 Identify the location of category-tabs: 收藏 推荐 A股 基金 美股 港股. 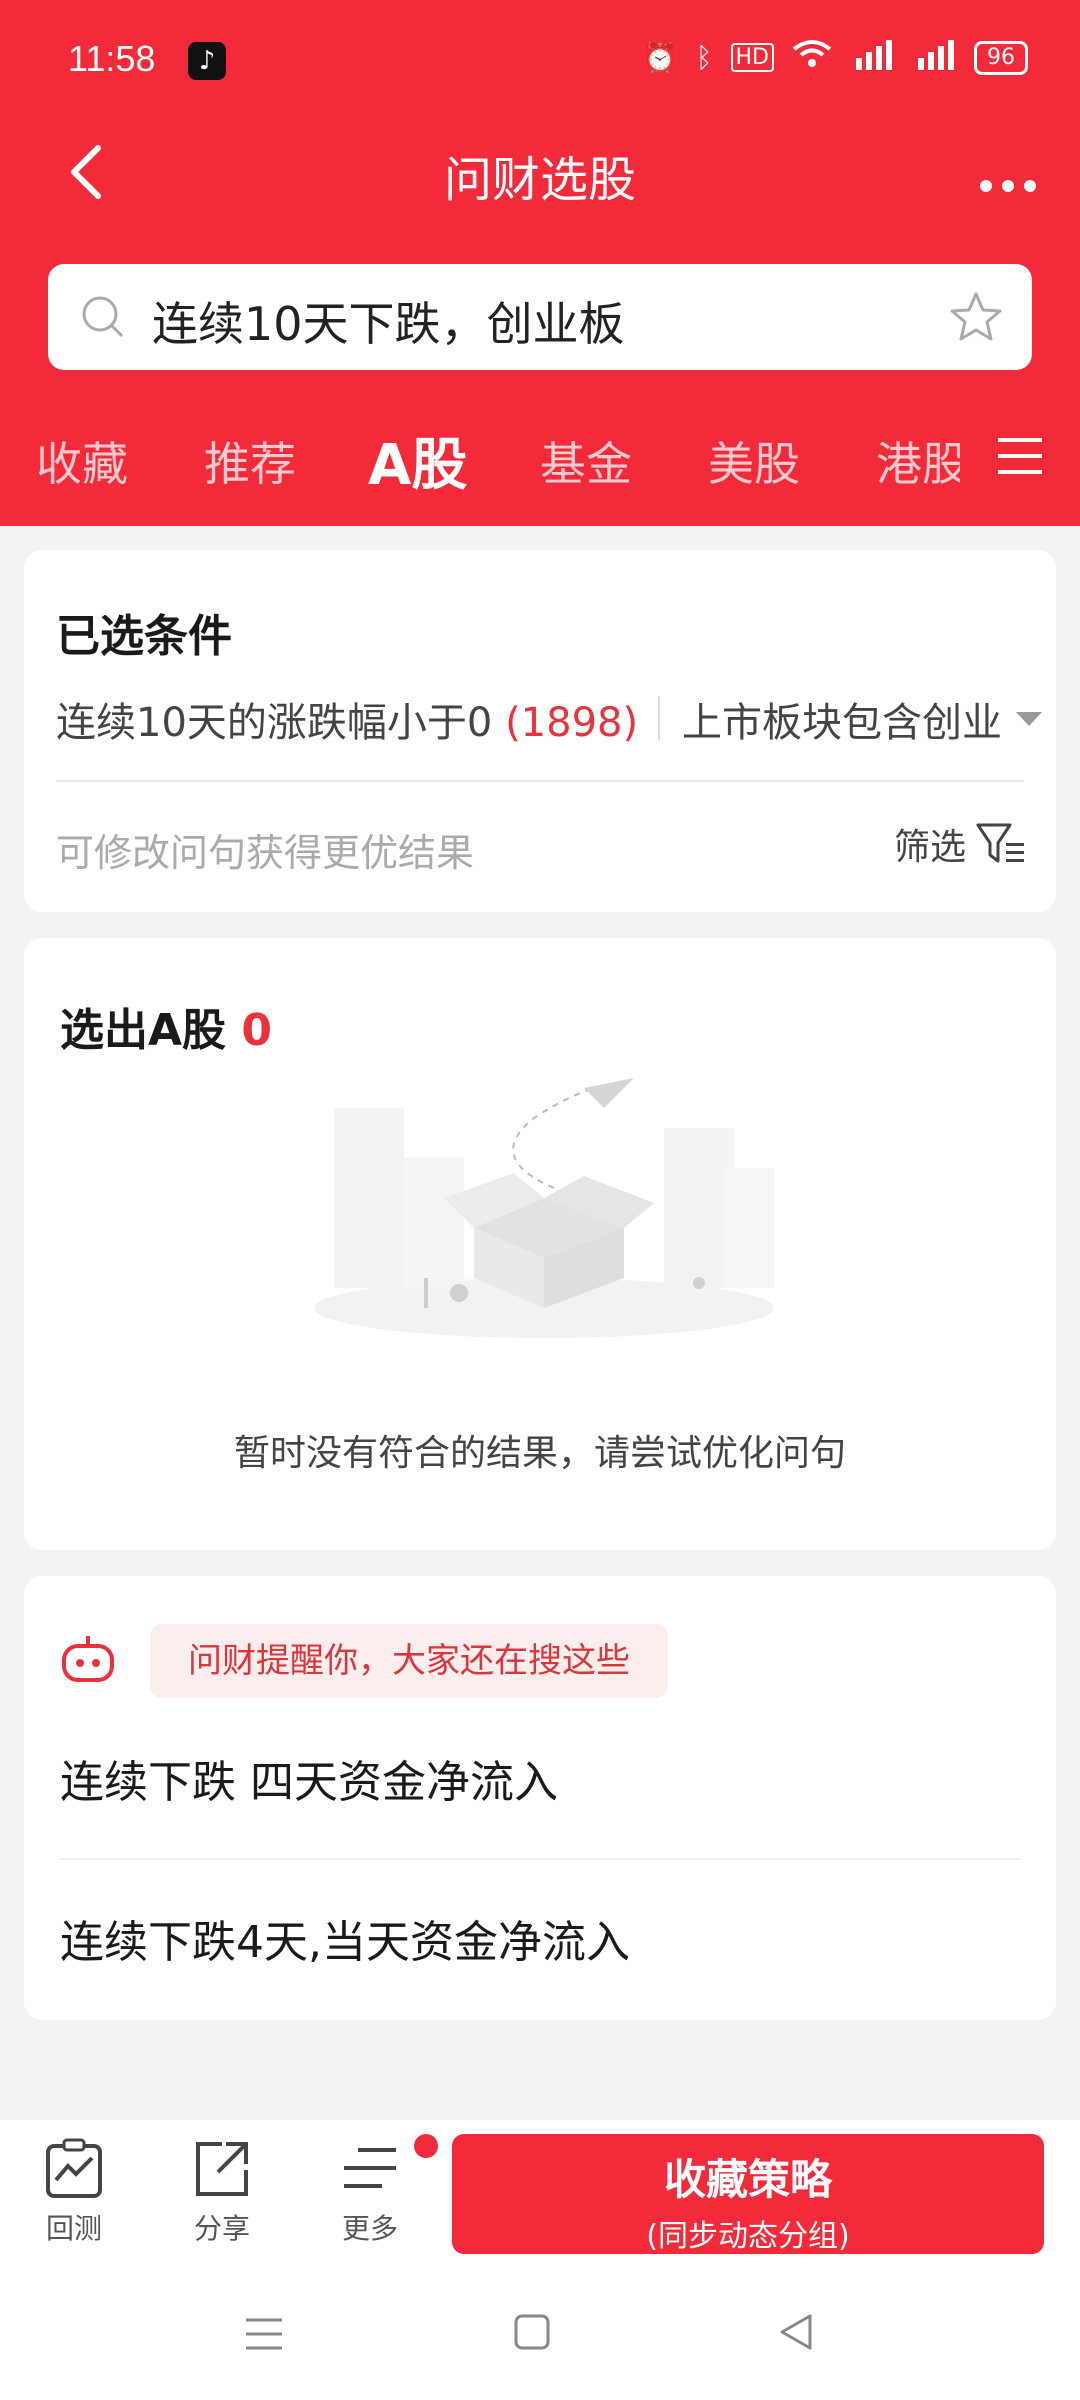
(540, 460).